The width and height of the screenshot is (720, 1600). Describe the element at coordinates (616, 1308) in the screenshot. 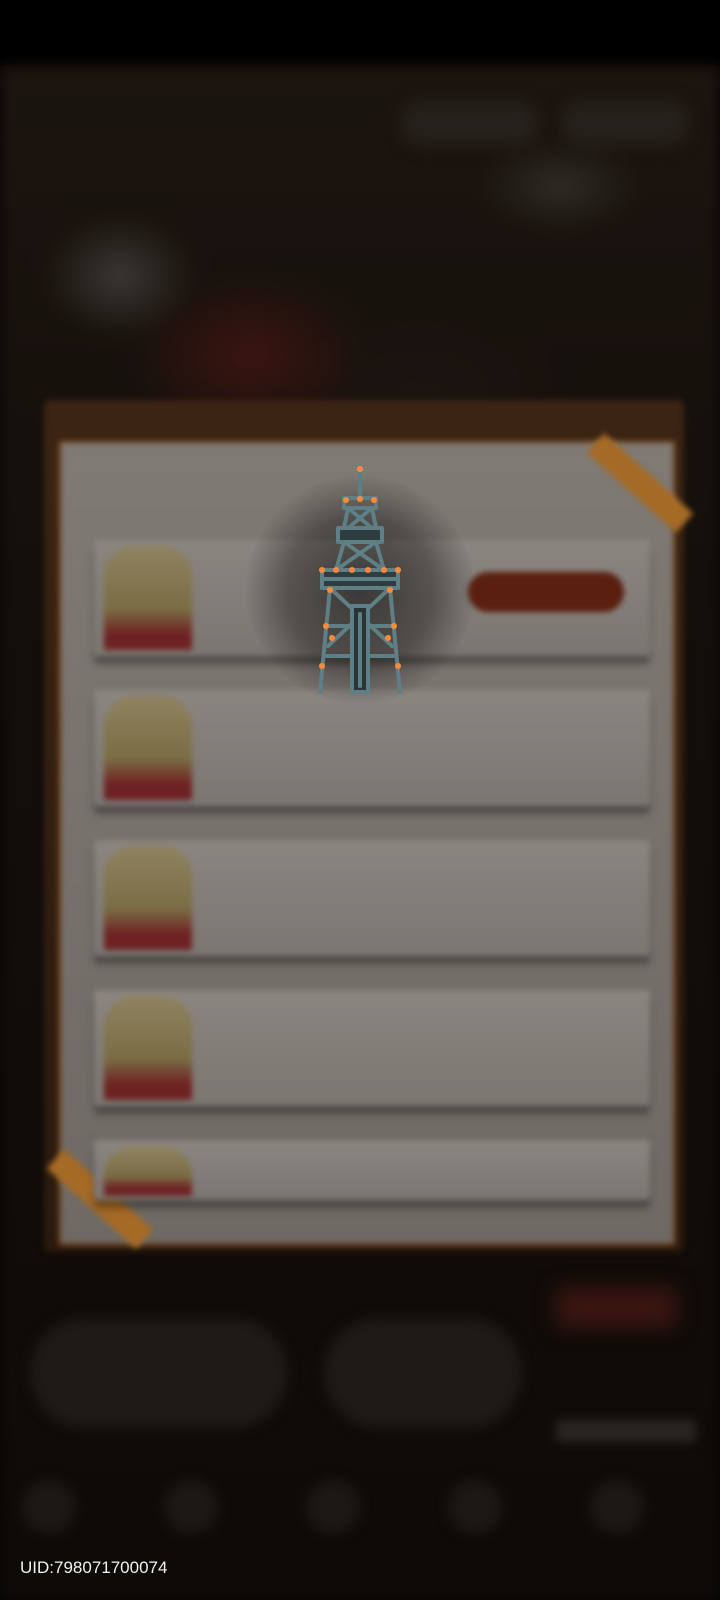

I see `blurred-bottom-glow` at that location.